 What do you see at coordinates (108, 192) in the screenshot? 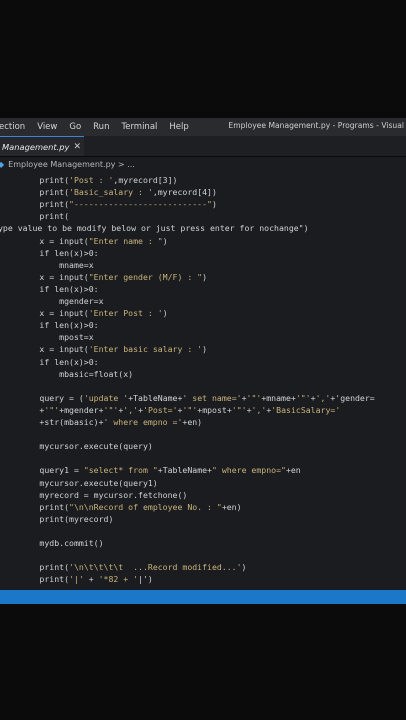
I see `code-line: print('Basic_salary : ',myrecord[4])` at bounding box center [108, 192].